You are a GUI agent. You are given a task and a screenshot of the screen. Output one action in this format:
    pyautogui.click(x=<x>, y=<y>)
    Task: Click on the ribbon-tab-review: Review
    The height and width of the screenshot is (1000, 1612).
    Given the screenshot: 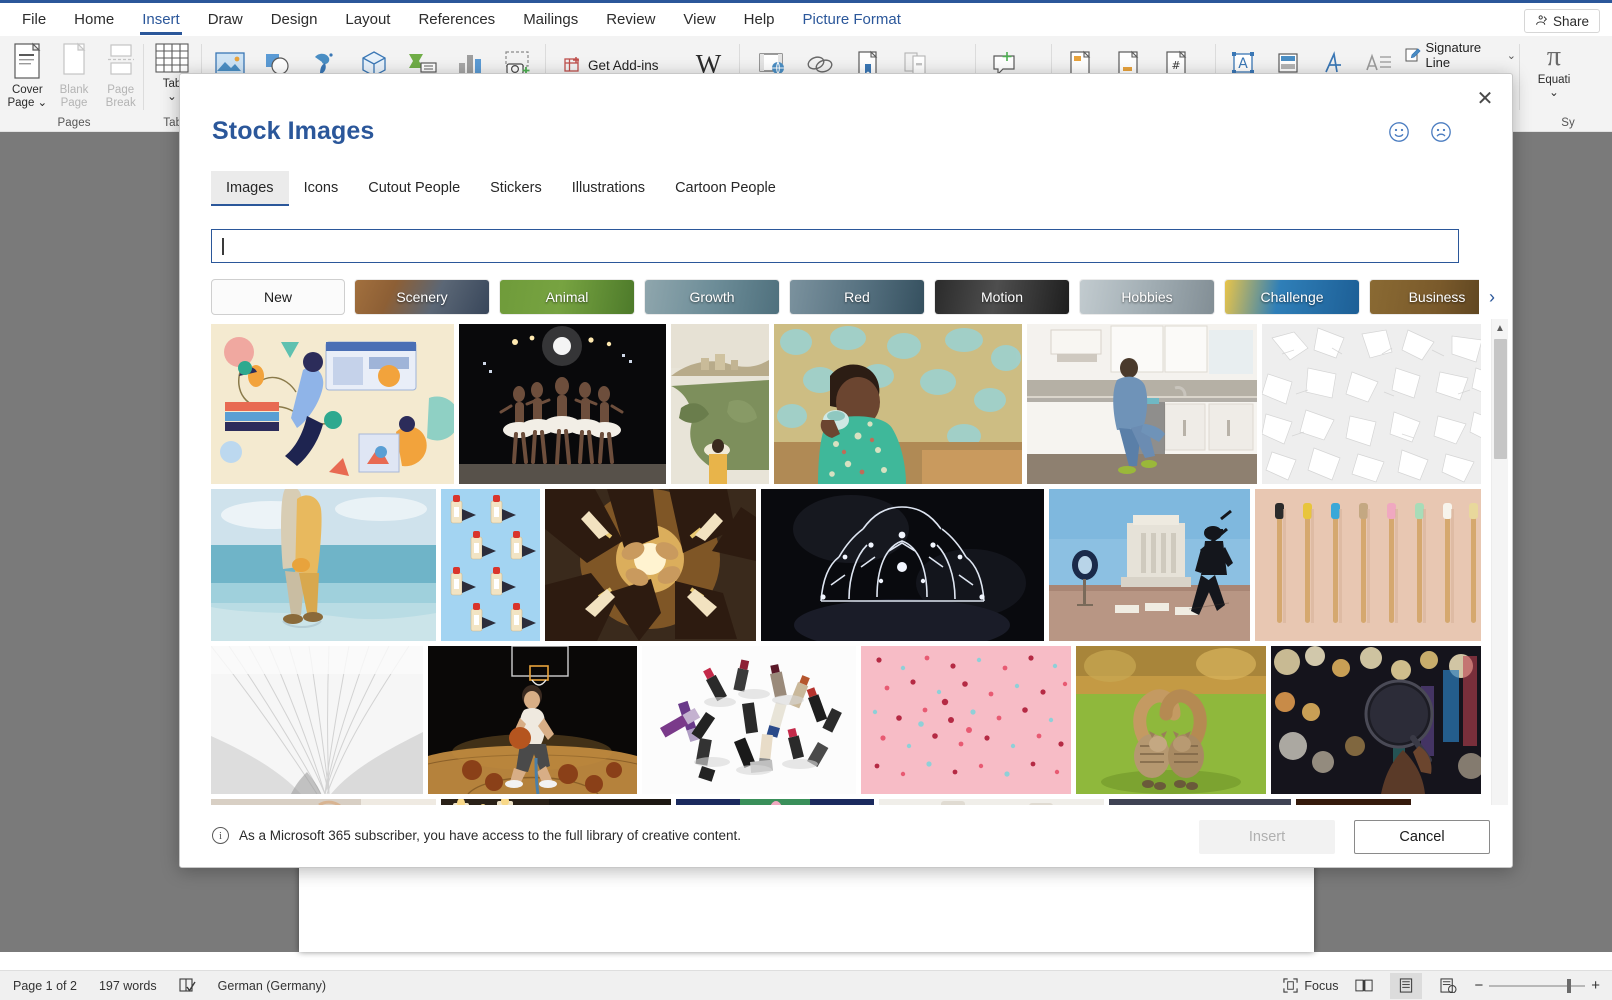 What is the action you would take?
    pyautogui.click(x=630, y=20)
    